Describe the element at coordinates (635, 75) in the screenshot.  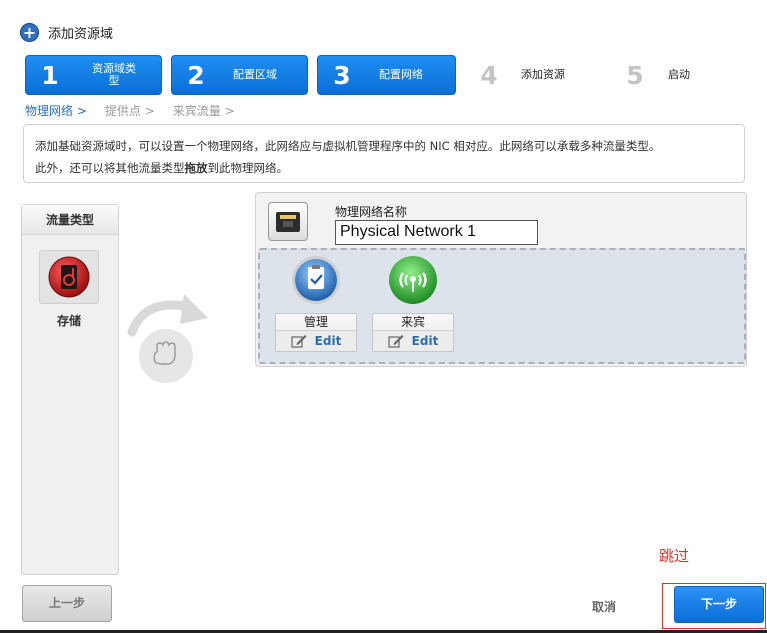
I see `step-number: 5` at that location.